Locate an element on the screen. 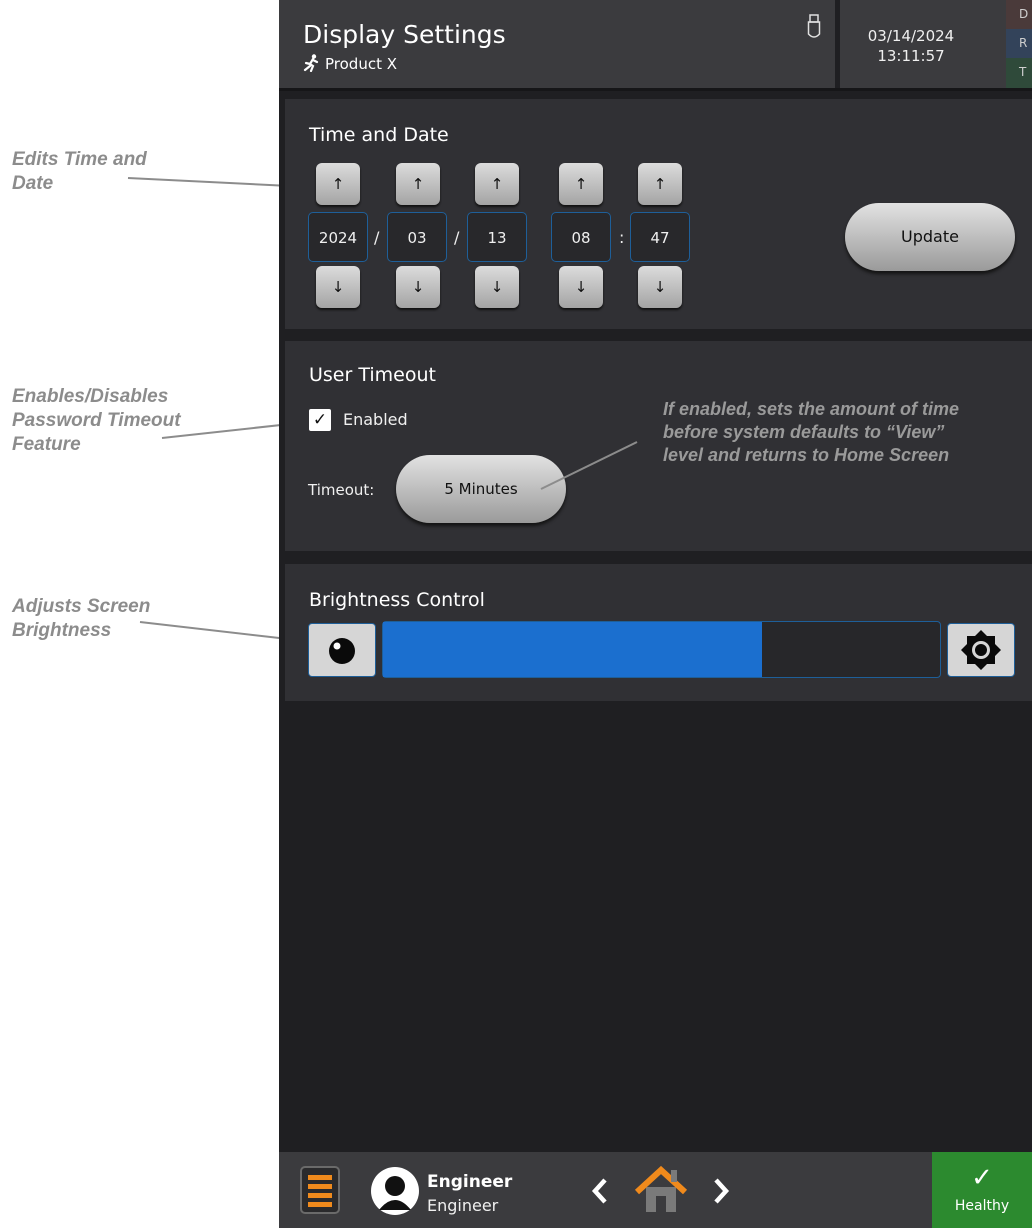  brightness-low-icon is located at coordinates (342, 651).